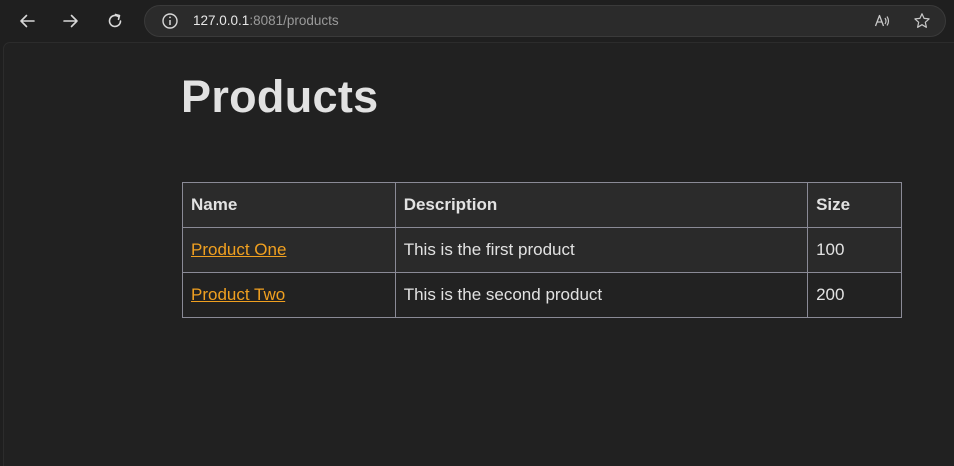 The image size is (954, 466). Describe the element at coordinates (289, 205) in the screenshot. I see `column-header-name: Name` at that location.